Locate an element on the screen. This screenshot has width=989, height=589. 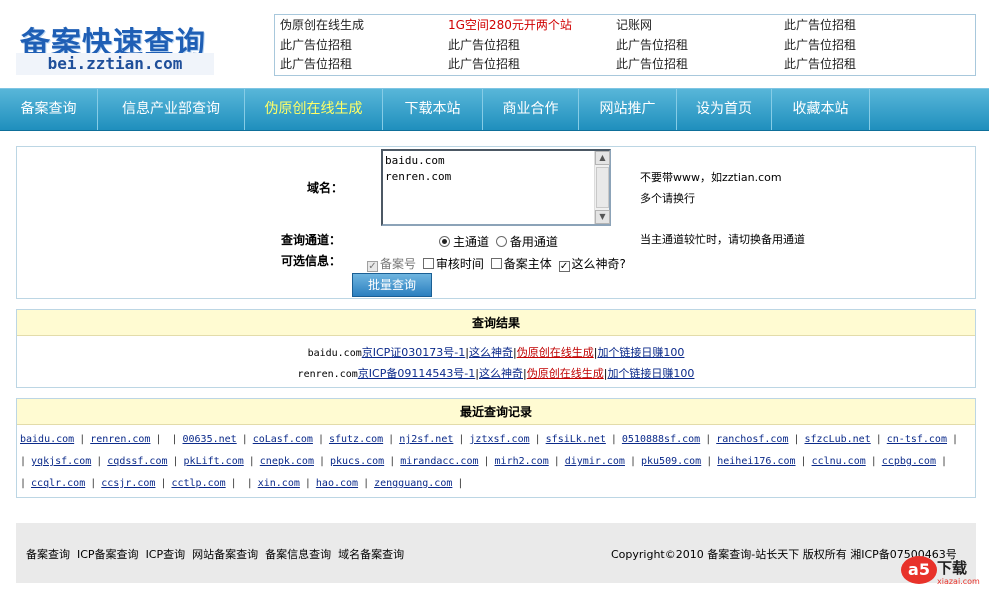
recent-domain-link: yqkjsf.com is located at coordinates (61, 461).